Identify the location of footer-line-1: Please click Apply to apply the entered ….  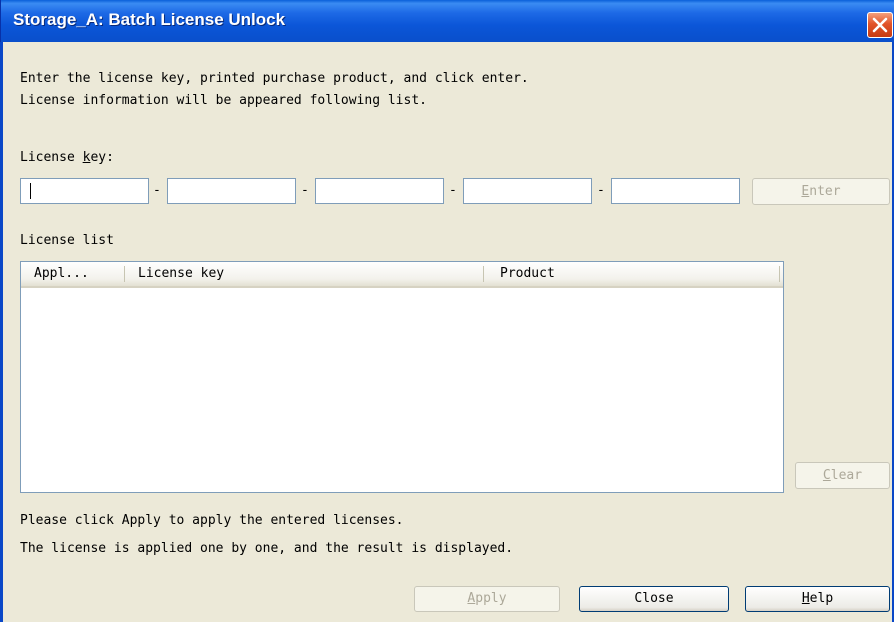
(212, 520).